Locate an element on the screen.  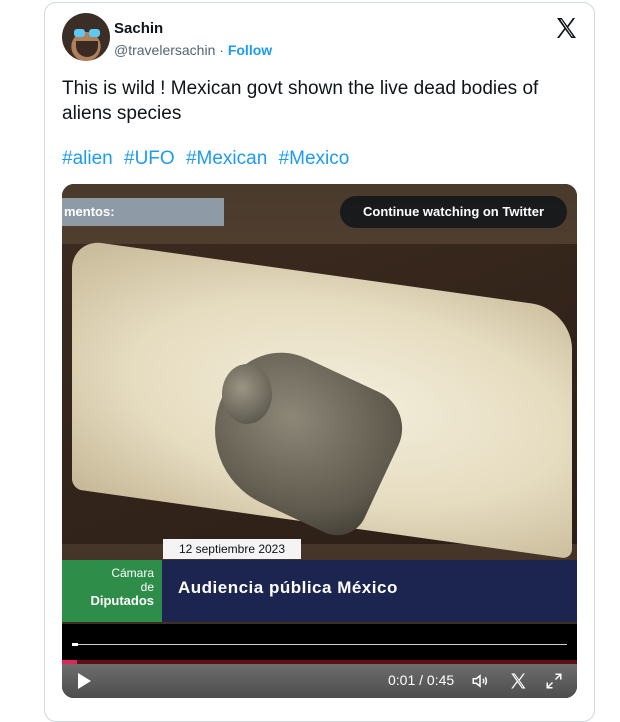
head-graphic is located at coordinates (247, 394).